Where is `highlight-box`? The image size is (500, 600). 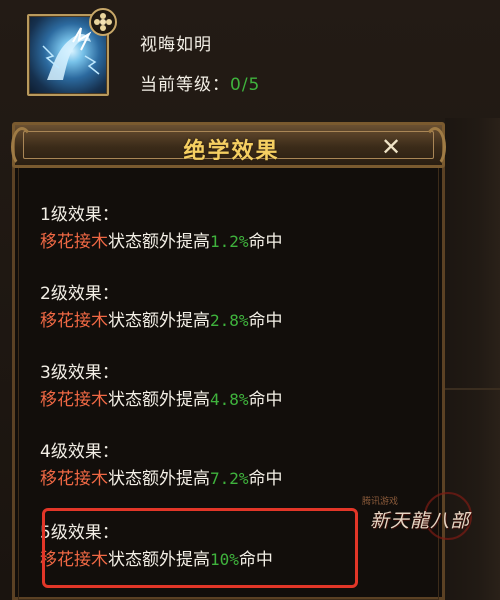 highlight-box is located at coordinates (200, 548).